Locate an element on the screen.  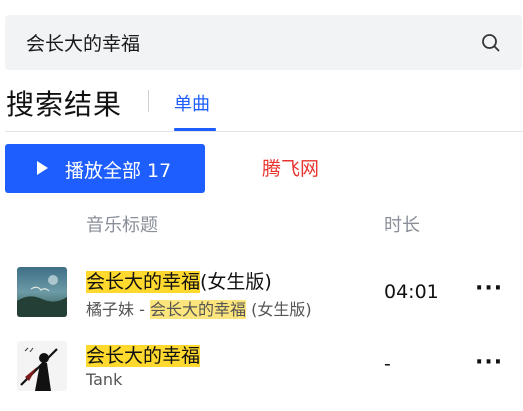
song-title: 会长大的幸福(女生版) is located at coordinates (179, 280).